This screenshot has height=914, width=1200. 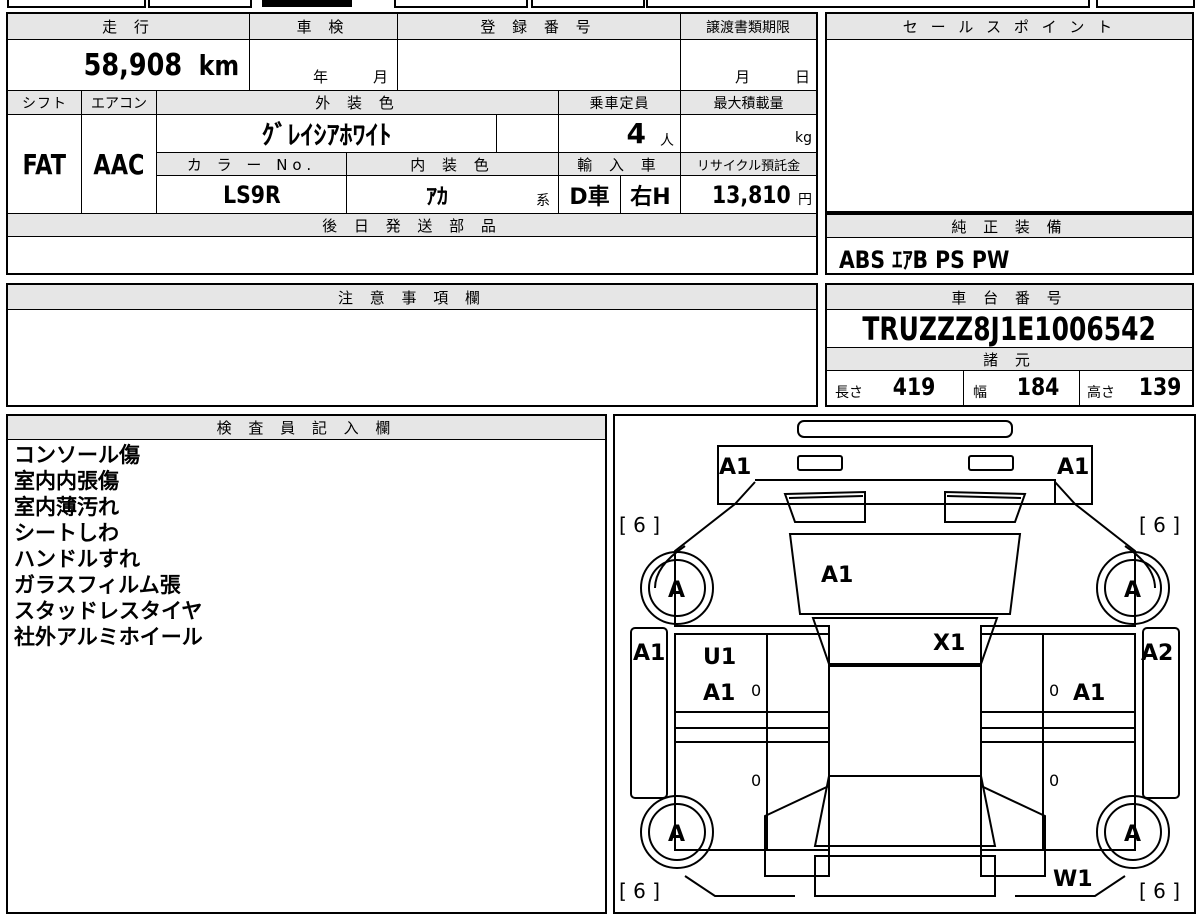 What do you see at coordinates (1009, 112) in the screenshot?
I see `sales-point-panel: セ ー ル ス ポ イ ン ト` at bounding box center [1009, 112].